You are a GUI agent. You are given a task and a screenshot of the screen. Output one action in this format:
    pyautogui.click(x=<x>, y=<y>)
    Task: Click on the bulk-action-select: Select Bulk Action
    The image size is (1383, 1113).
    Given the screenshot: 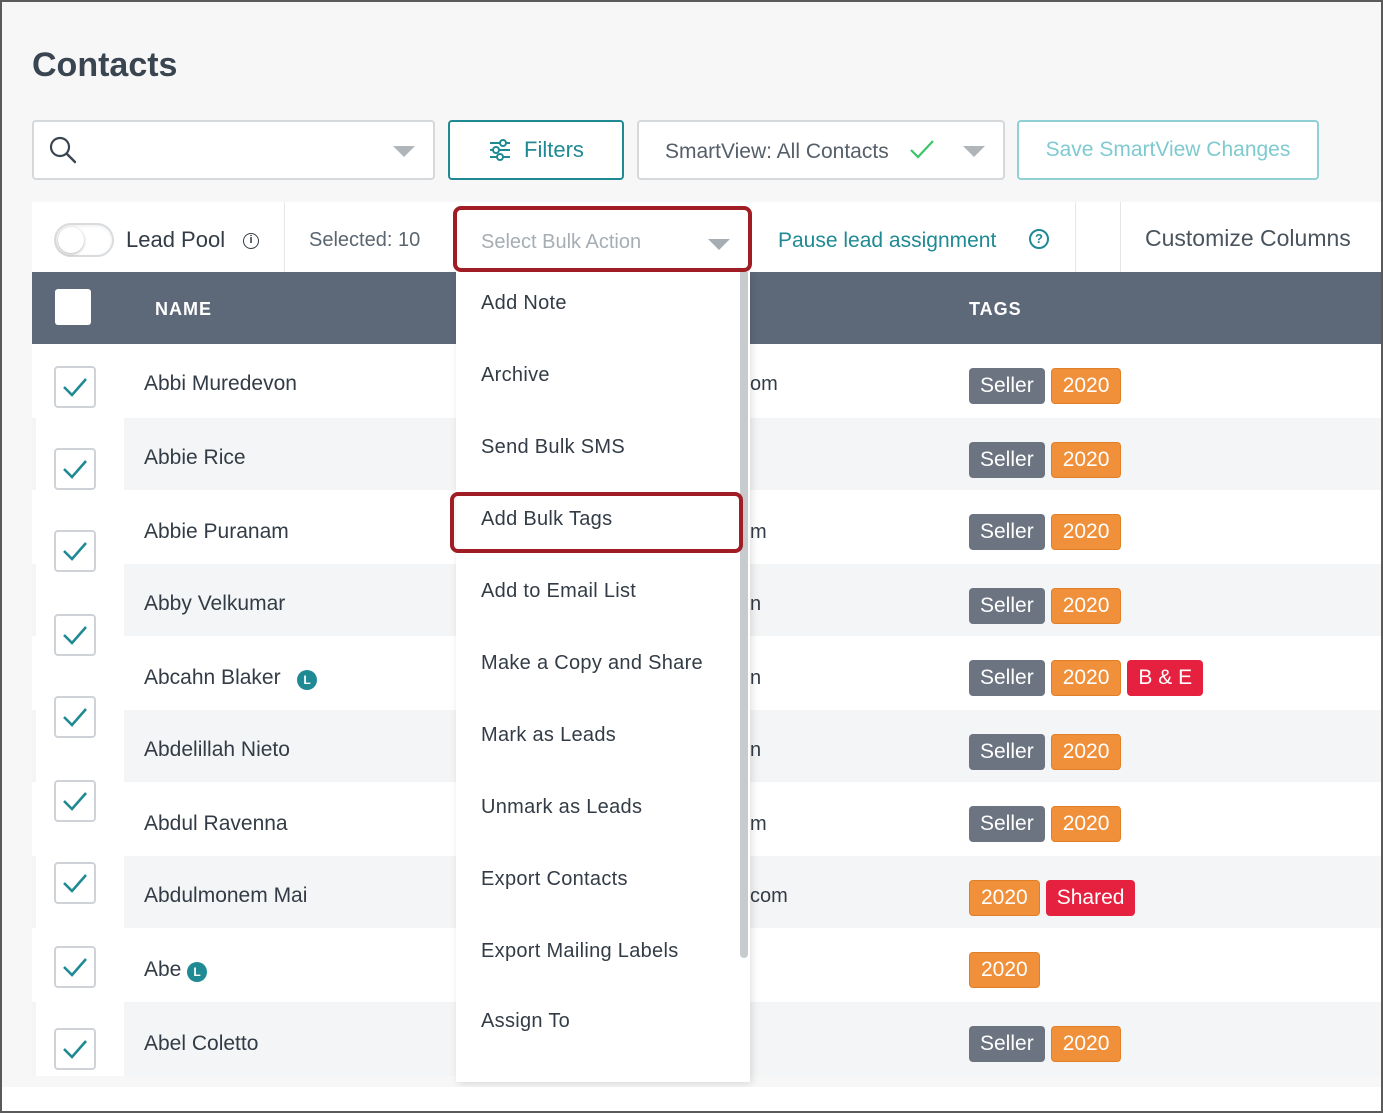 What is the action you would take?
    pyautogui.click(x=604, y=239)
    